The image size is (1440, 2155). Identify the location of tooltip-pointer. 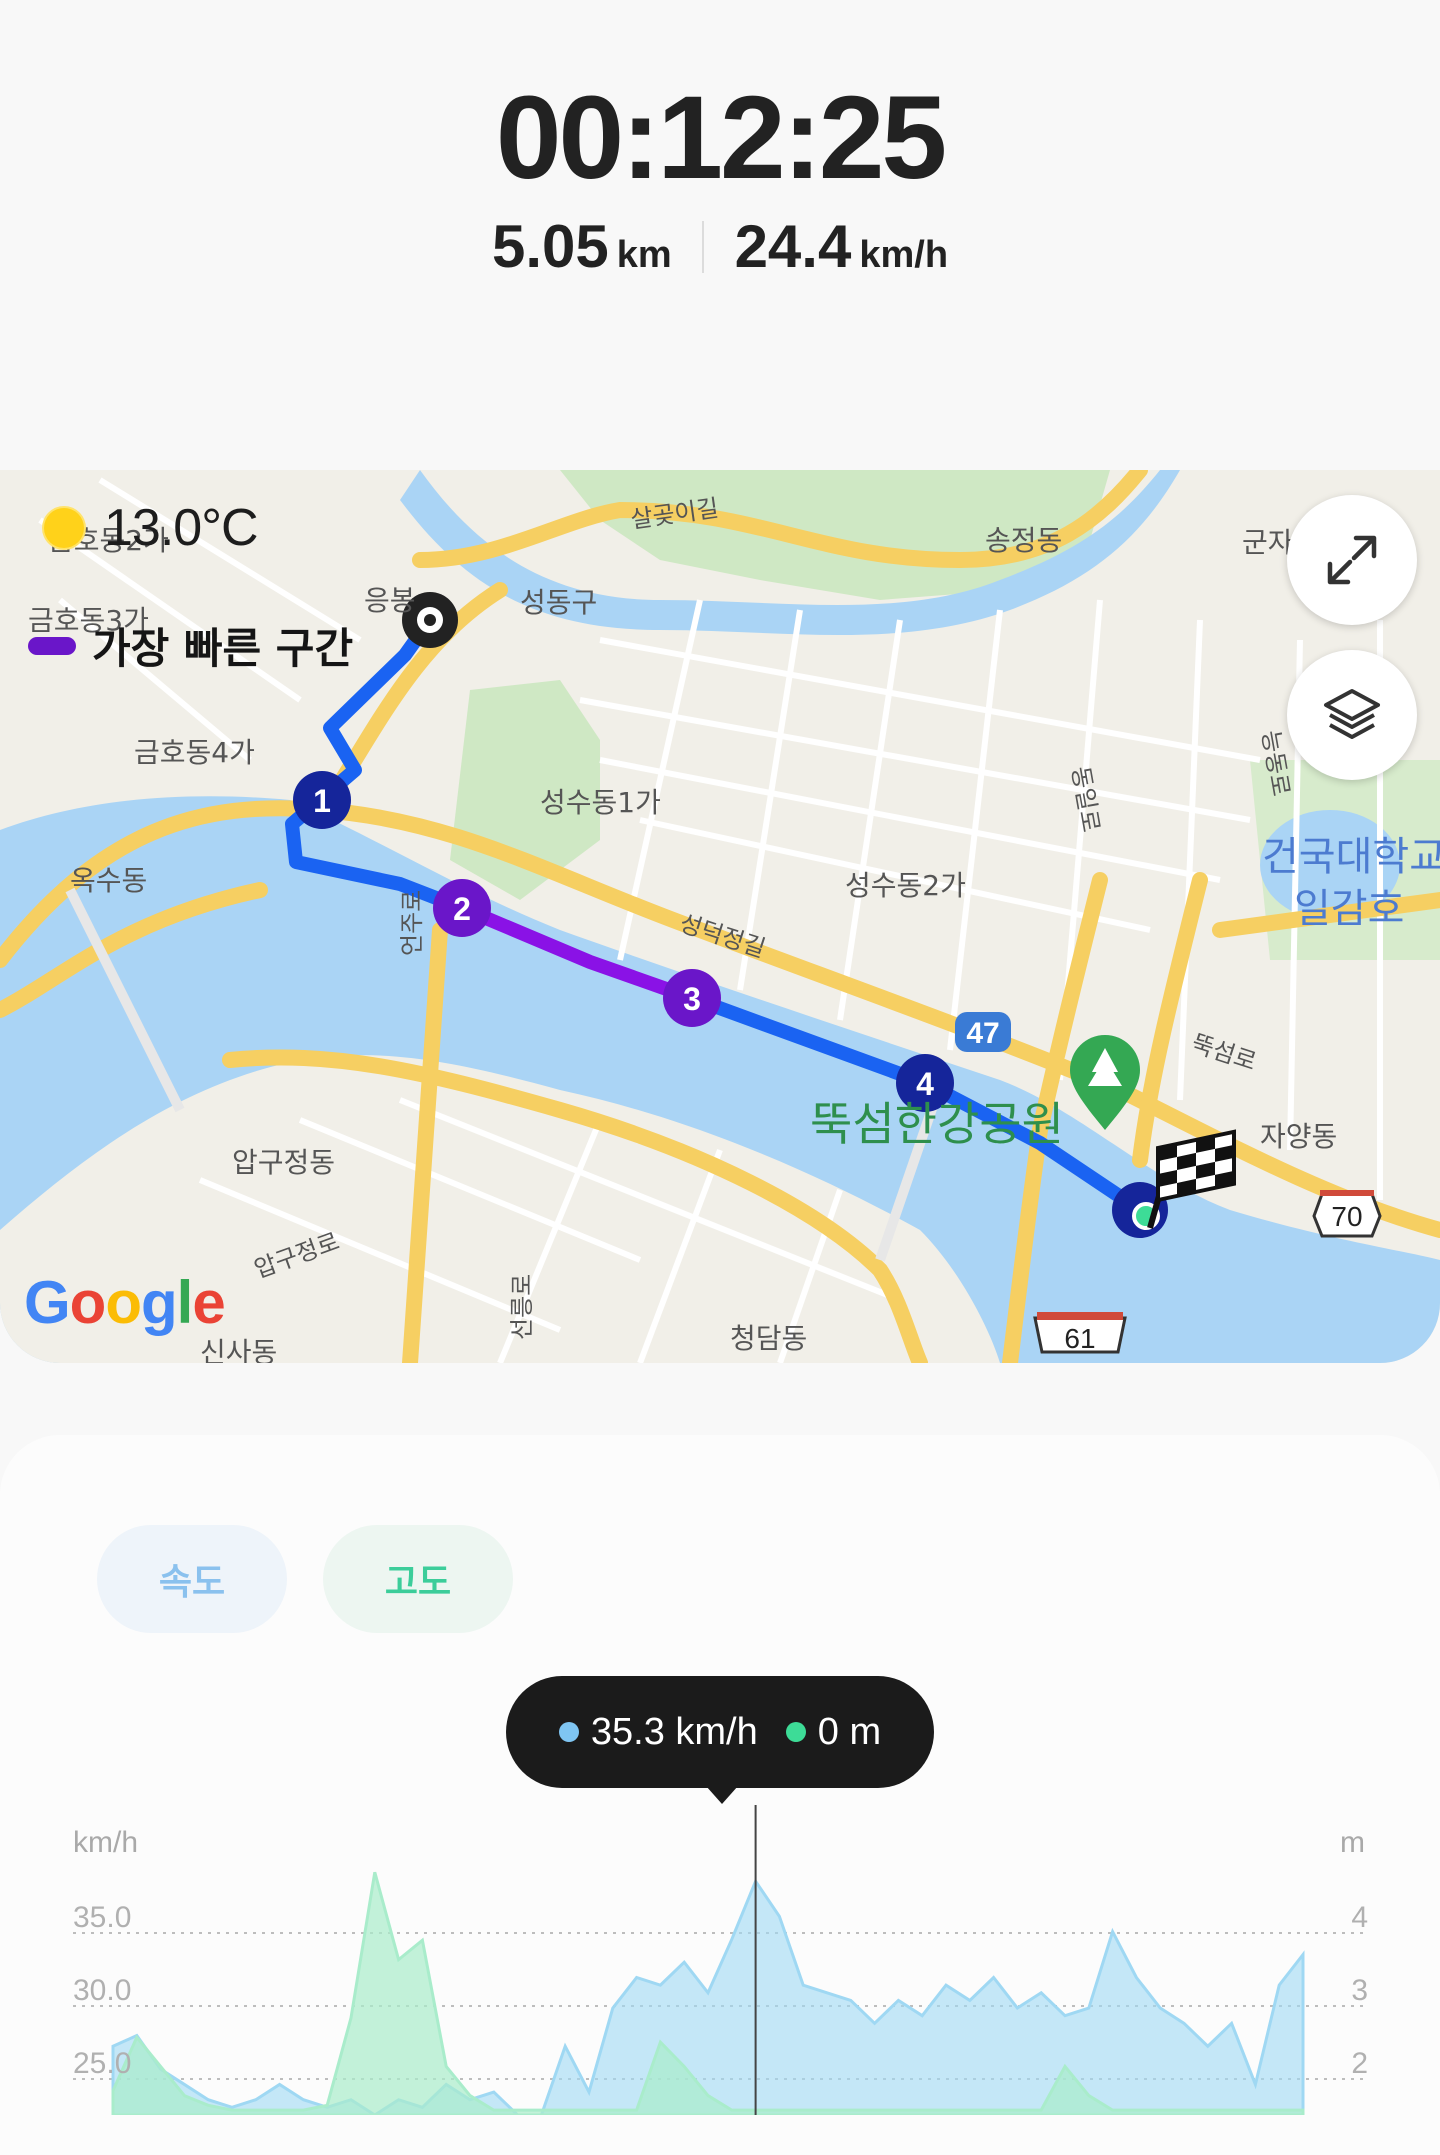
(722, 1795).